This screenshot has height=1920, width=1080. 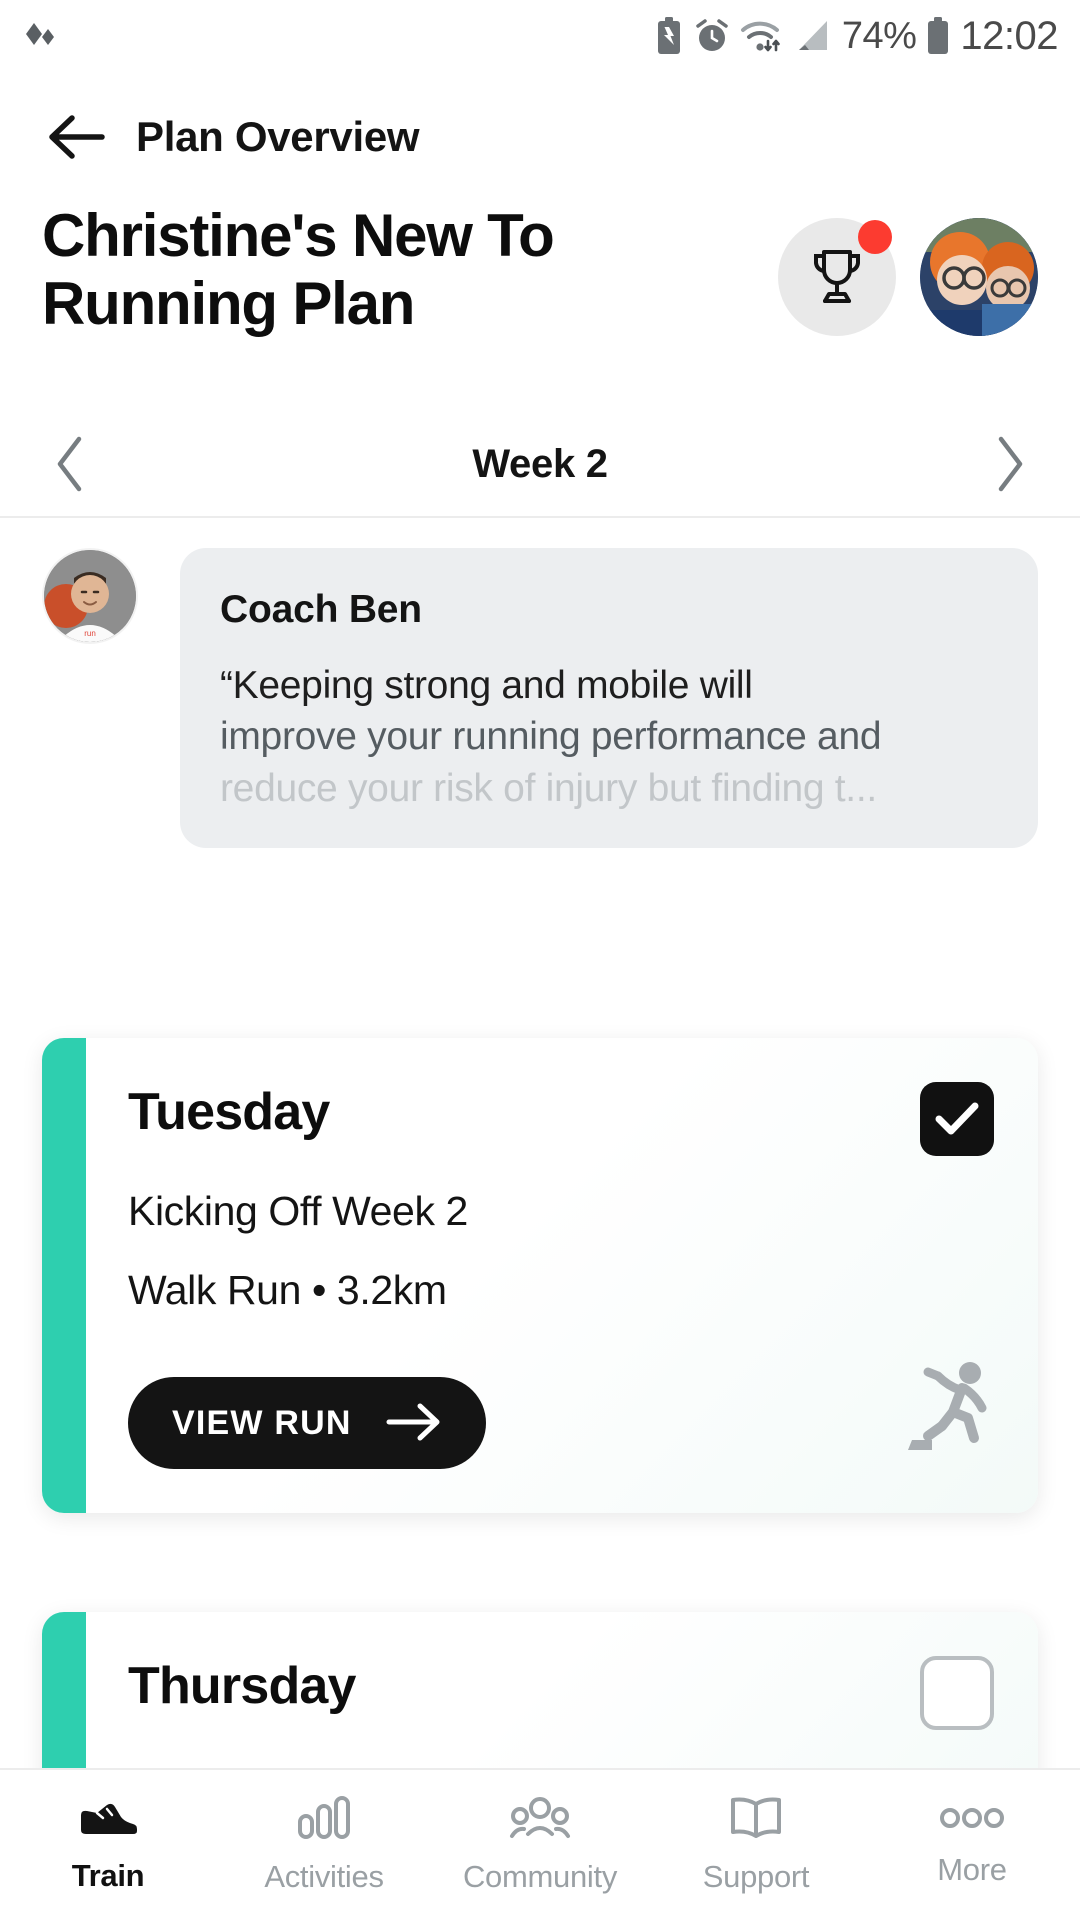 What do you see at coordinates (938, 36) in the screenshot?
I see `battery-icon` at bounding box center [938, 36].